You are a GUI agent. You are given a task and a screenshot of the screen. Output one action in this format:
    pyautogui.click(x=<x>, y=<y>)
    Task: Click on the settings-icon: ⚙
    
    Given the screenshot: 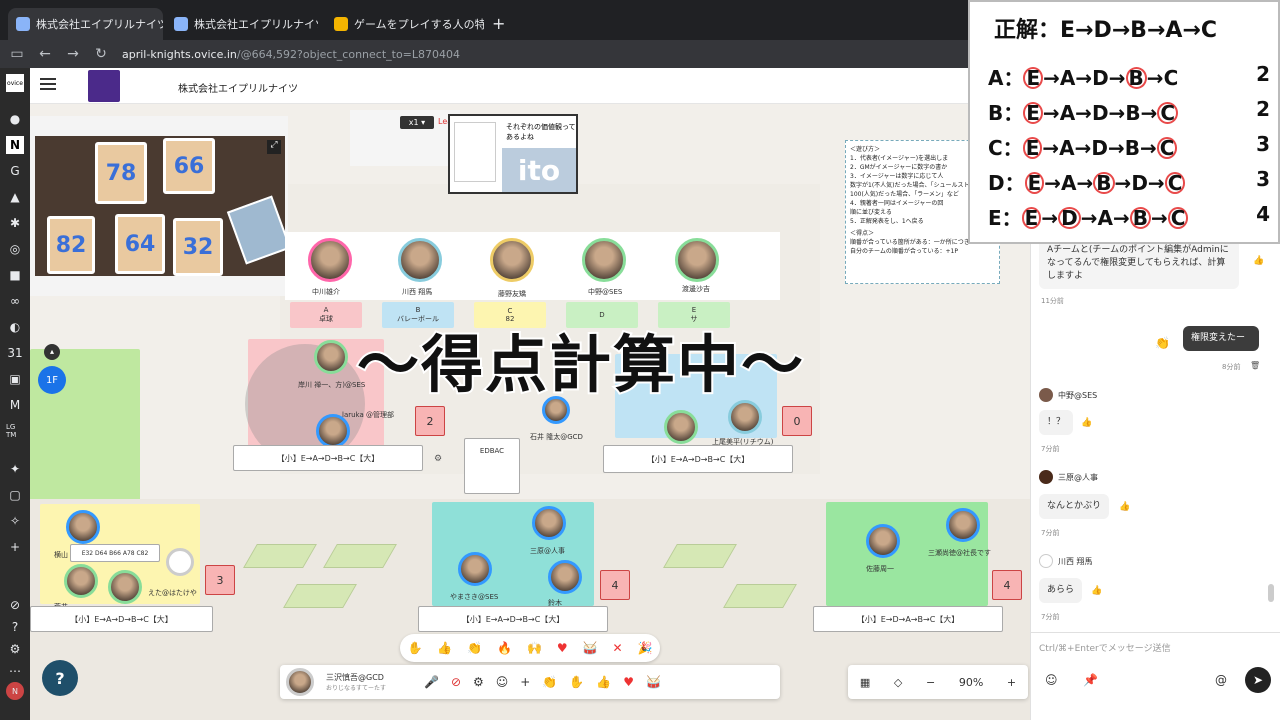 What is the action you would take?
    pyautogui.click(x=15, y=649)
    